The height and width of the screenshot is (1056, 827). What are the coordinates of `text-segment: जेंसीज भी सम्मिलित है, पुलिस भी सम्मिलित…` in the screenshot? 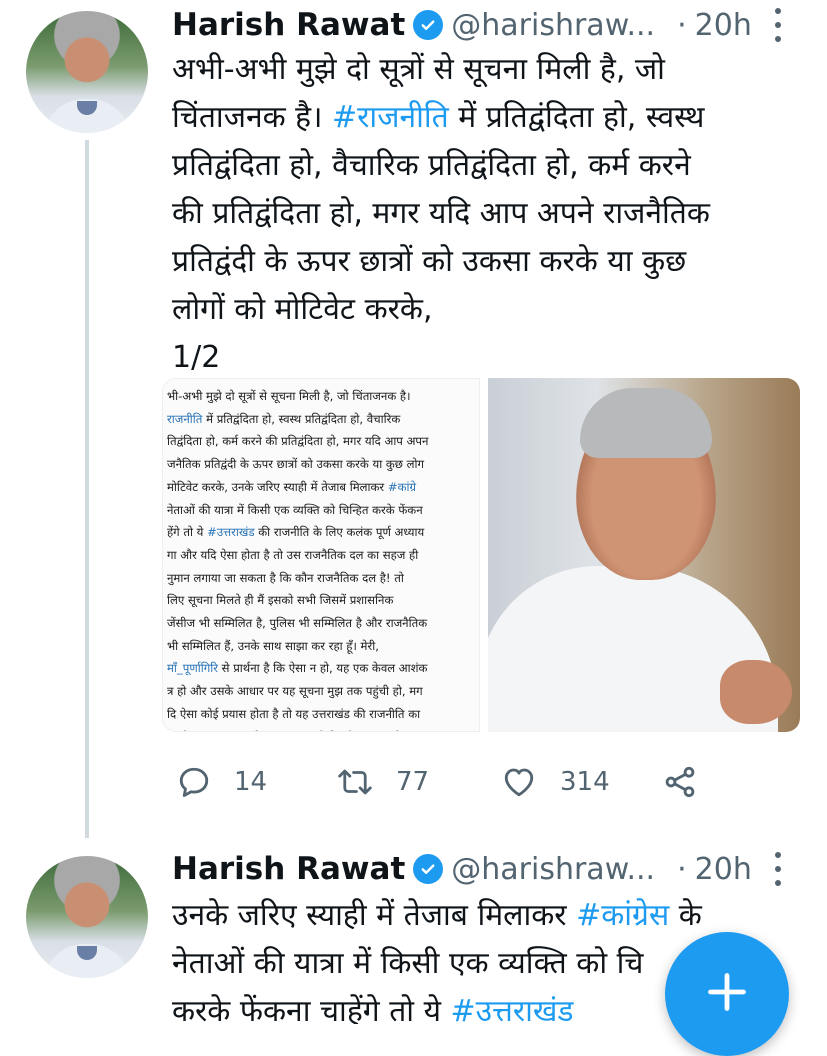 It's located at (297, 623).